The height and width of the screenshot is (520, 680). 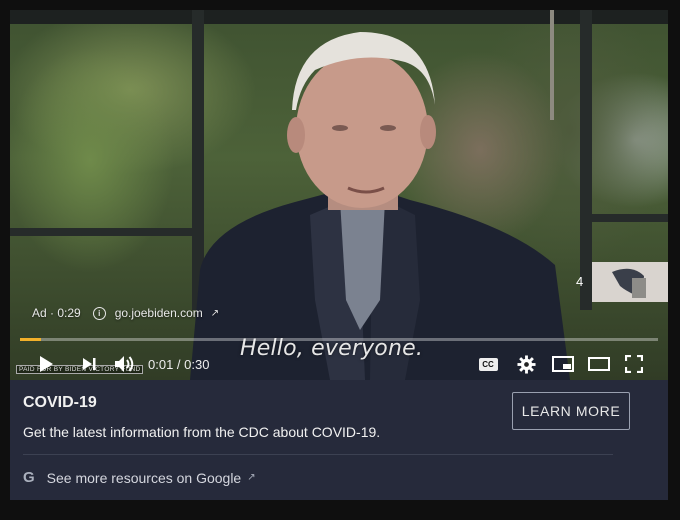 What do you see at coordinates (31, 339) in the screenshot?
I see `progress-fill` at bounding box center [31, 339].